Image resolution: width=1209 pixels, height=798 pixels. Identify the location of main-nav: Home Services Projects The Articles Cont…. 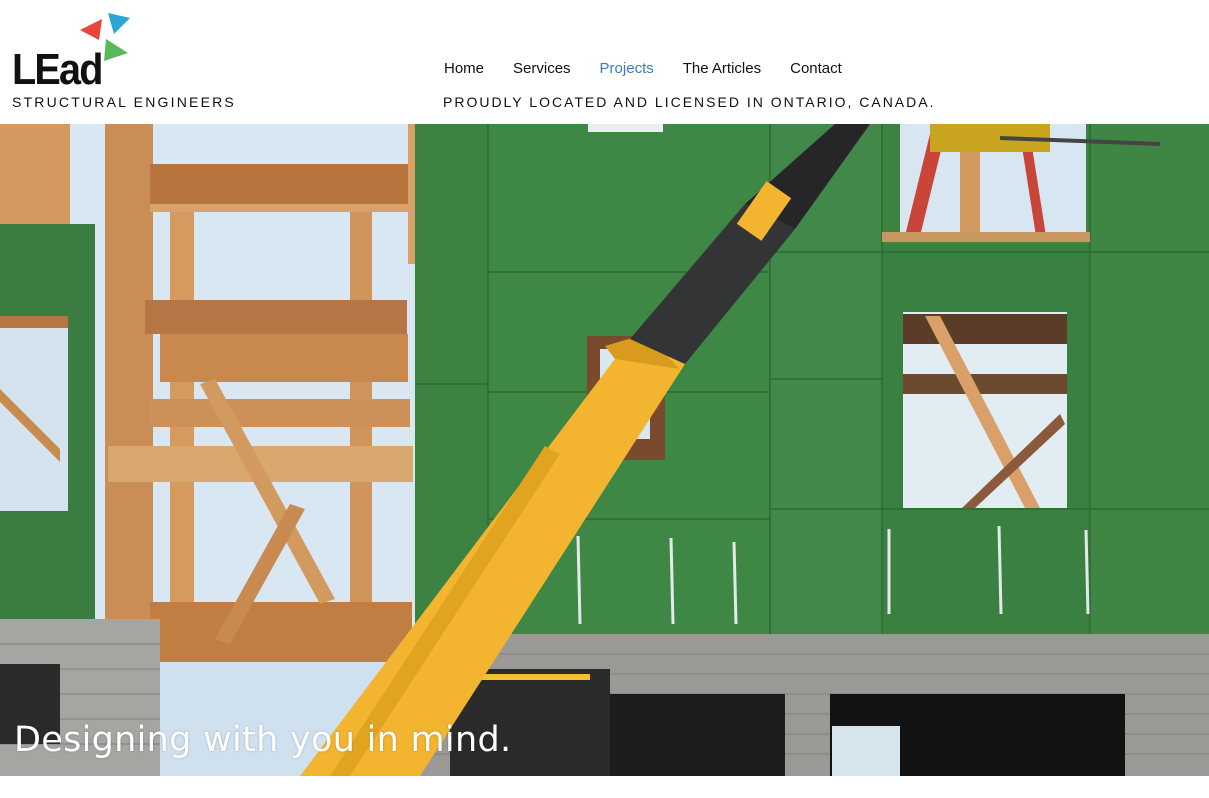
(657, 68).